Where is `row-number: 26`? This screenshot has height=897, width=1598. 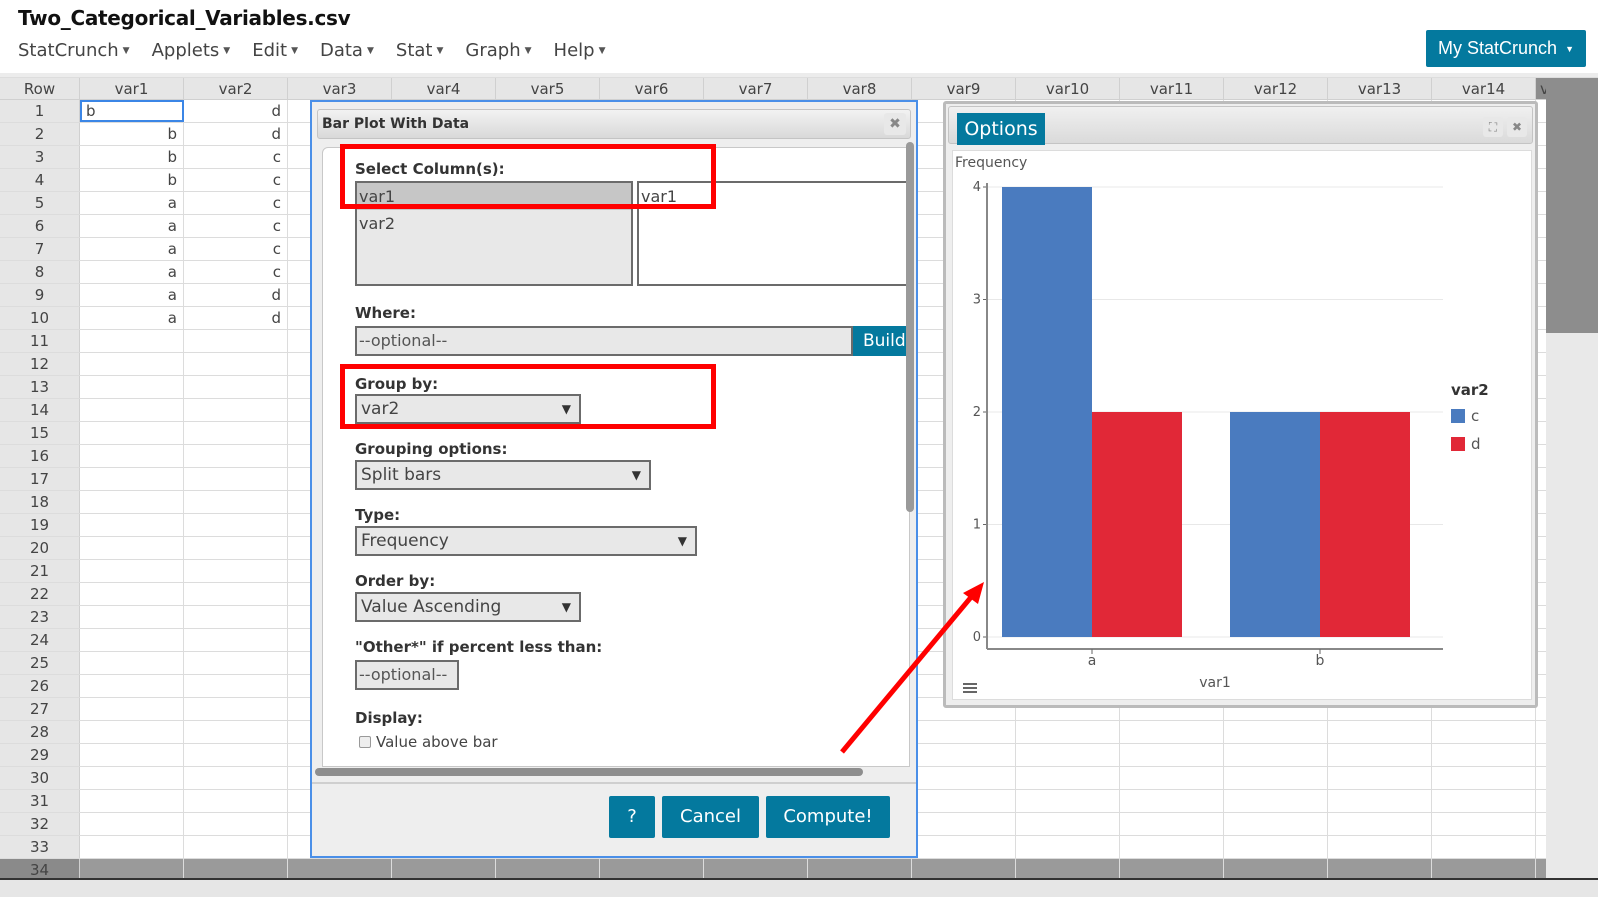
row-number: 26 is located at coordinates (40, 686).